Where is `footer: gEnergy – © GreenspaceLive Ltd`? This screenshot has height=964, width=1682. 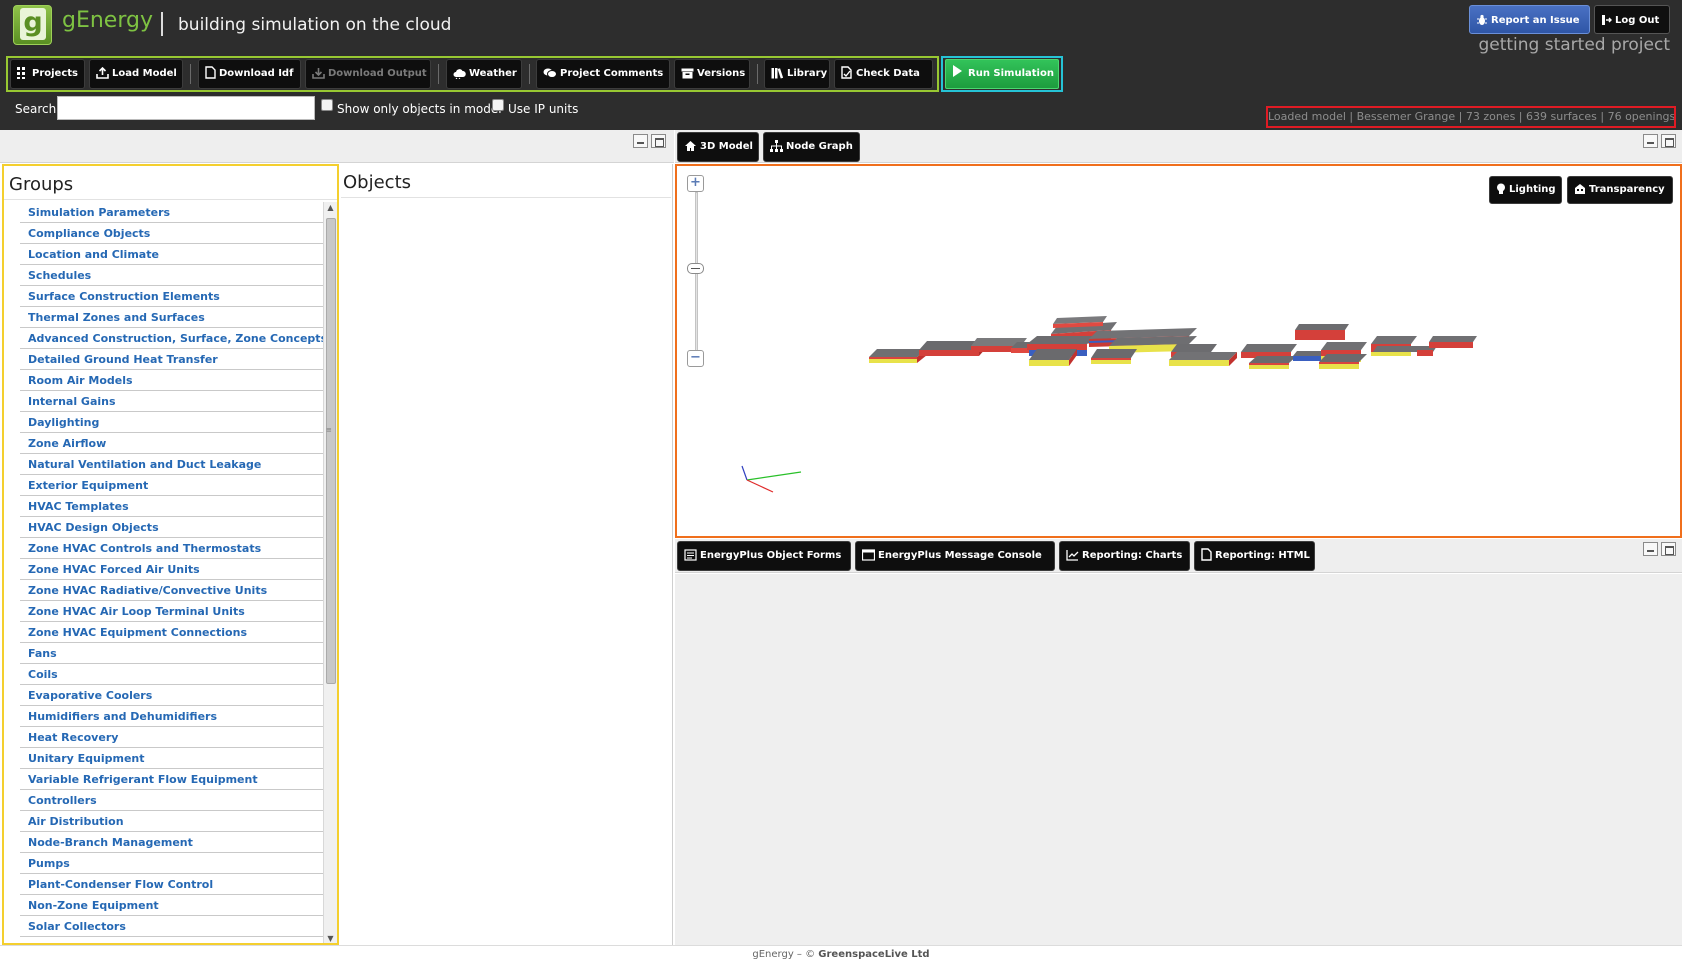
footer: gEnergy – © GreenspaceLive Ltd is located at coordinates (841, 954).